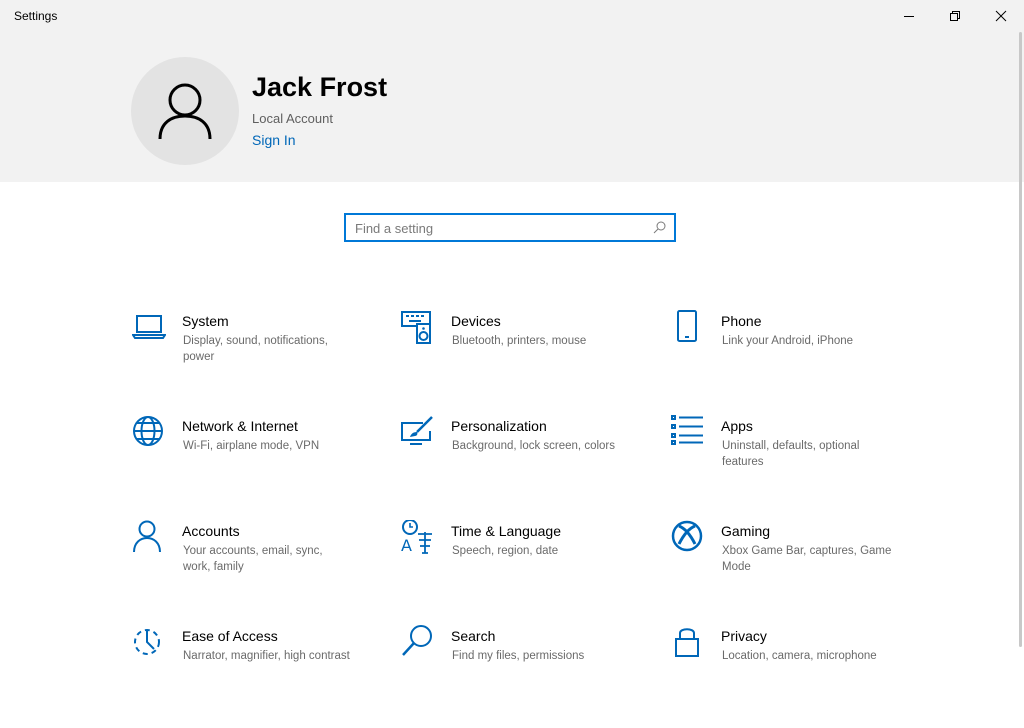  I want to click on ease-of-access-icon, so click(147, 642).